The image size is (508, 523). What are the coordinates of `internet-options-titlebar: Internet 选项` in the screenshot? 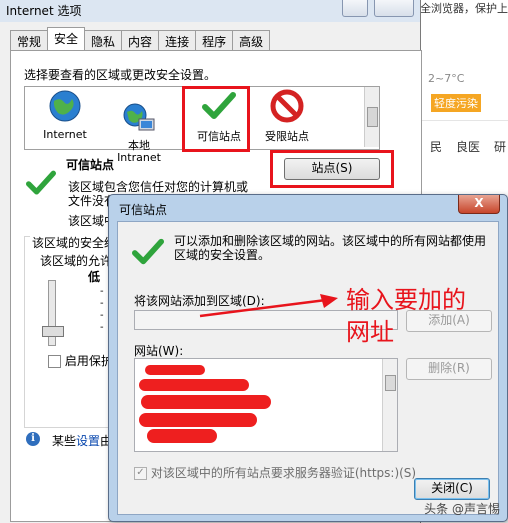 It's located at (210, 11).